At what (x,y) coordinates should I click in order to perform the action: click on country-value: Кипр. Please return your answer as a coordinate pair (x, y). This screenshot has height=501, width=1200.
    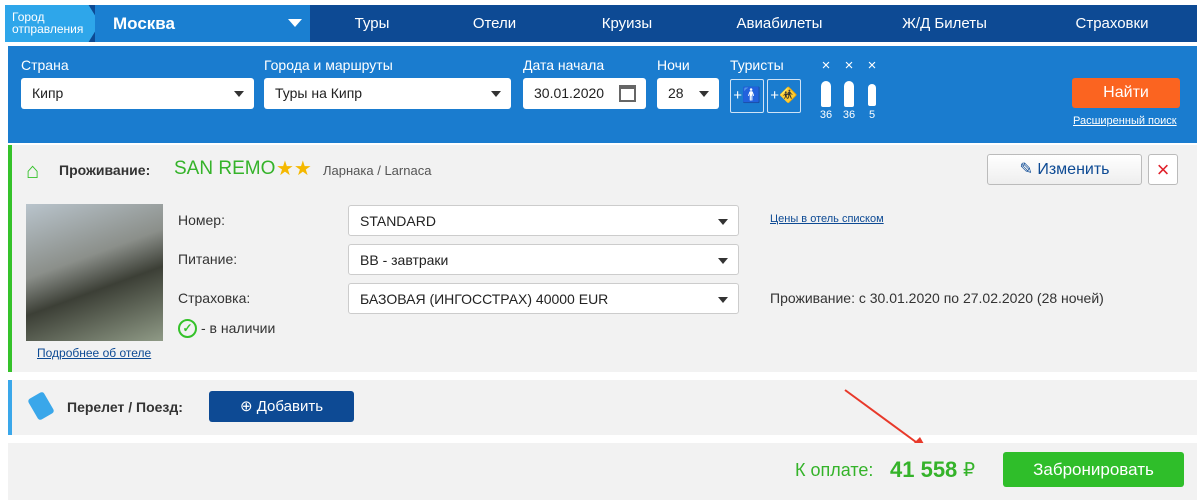
    Looking at the image, I should click on (48, 93).